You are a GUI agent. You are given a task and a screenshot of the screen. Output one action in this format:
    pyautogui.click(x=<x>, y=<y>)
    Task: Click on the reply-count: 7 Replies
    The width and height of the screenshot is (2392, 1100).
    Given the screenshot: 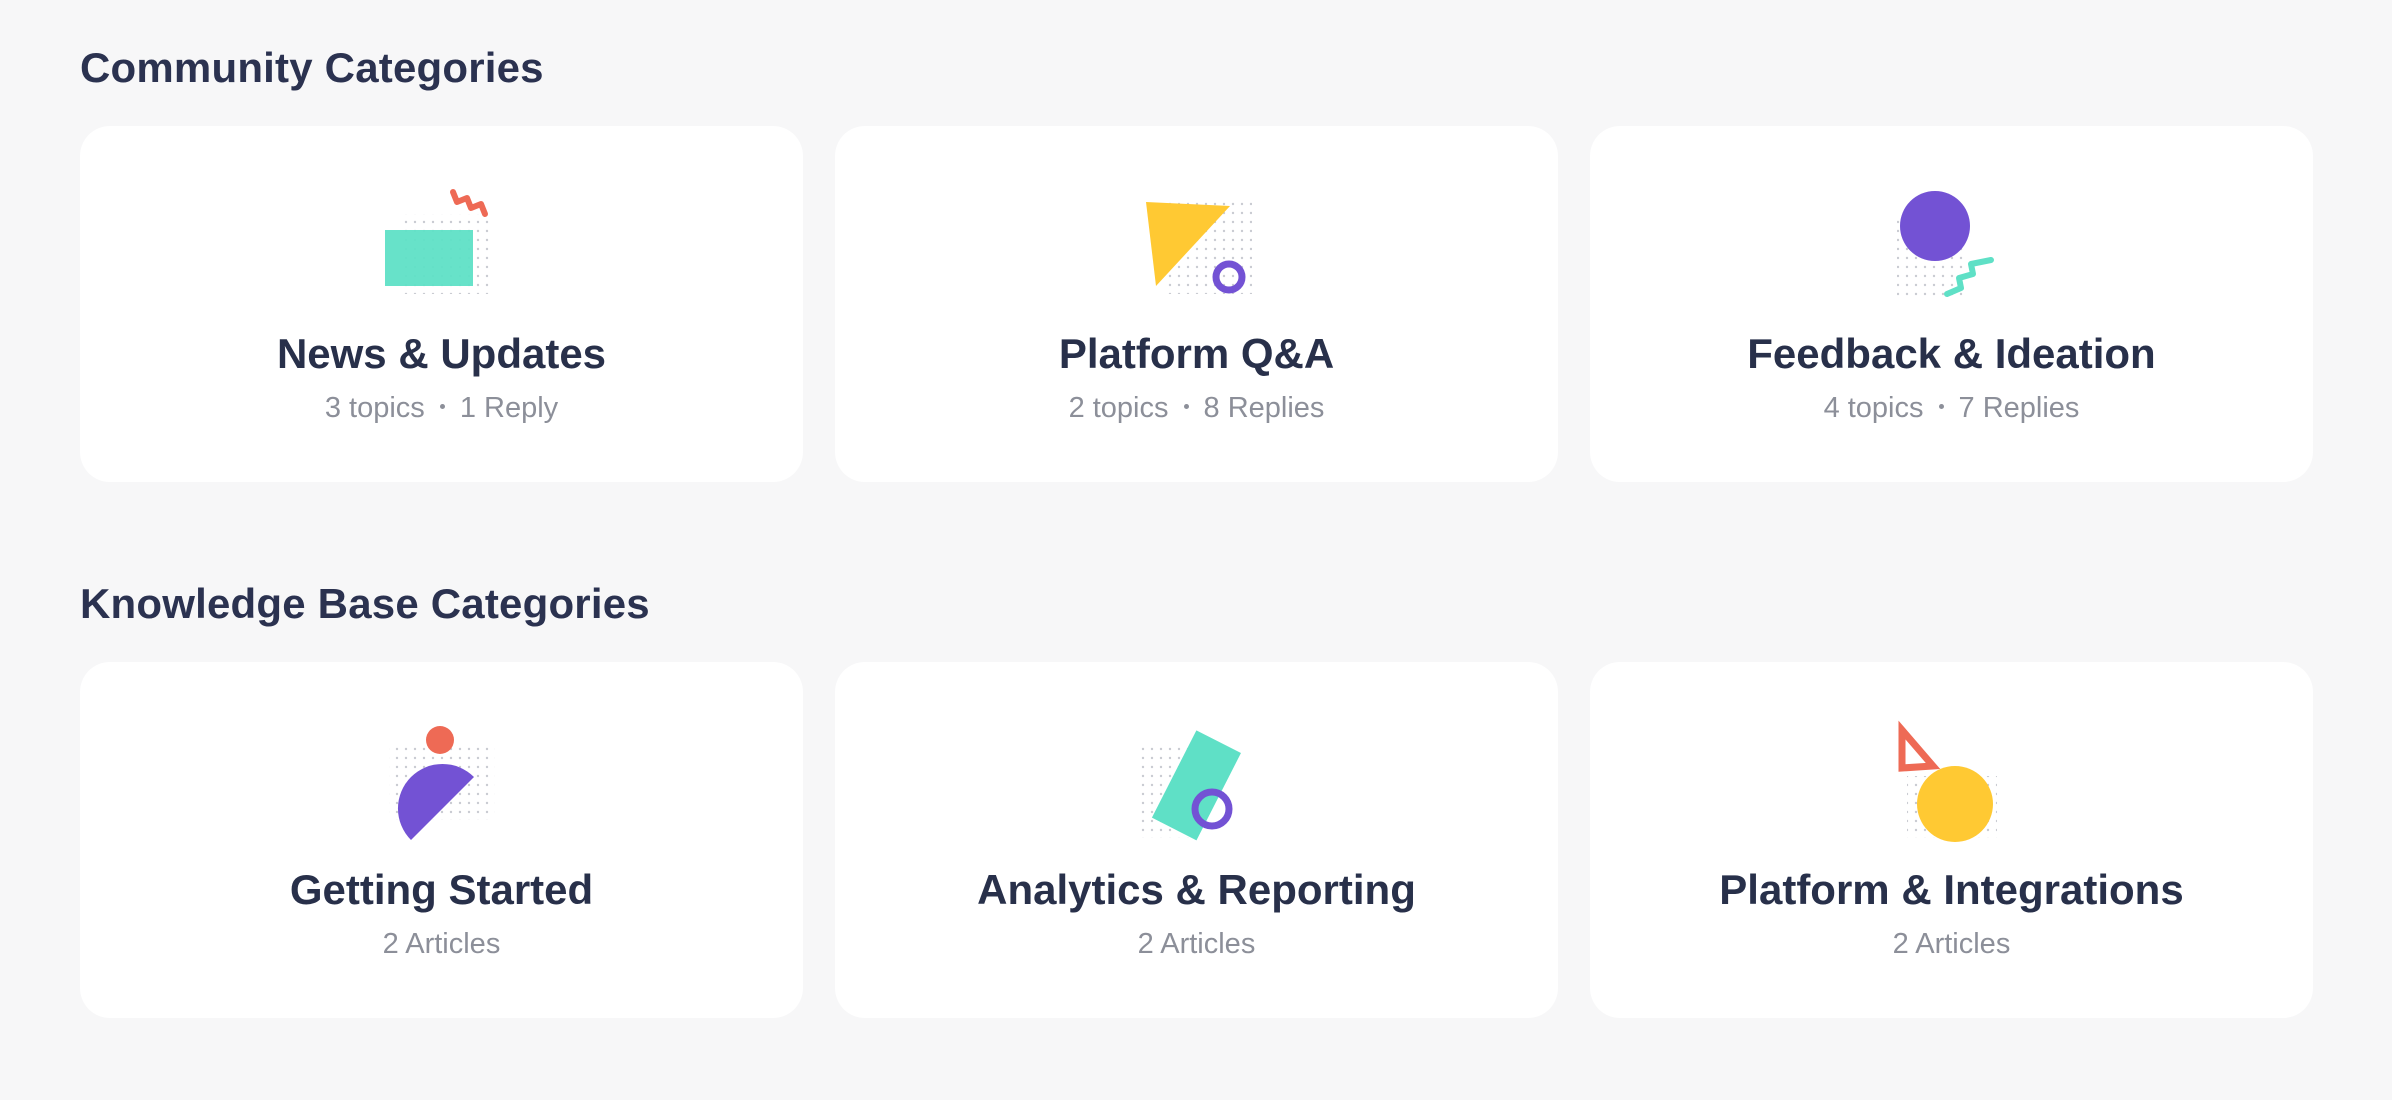 What is the action you would take?
    pyautogui.click(x=2019, y=408)
    